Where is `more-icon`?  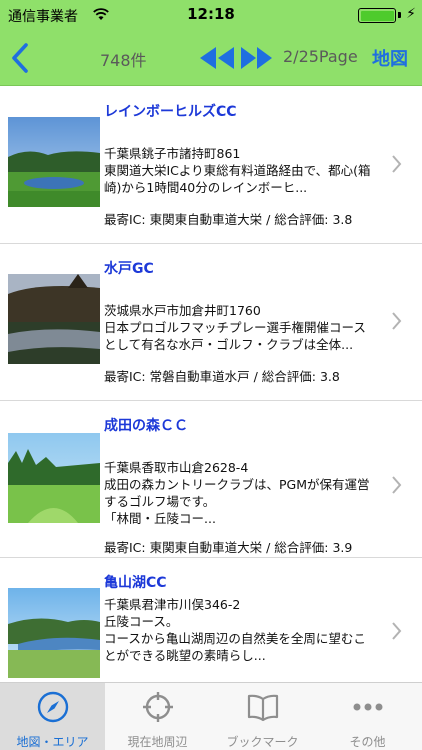 more-icon is located at coordinates (368, 707).